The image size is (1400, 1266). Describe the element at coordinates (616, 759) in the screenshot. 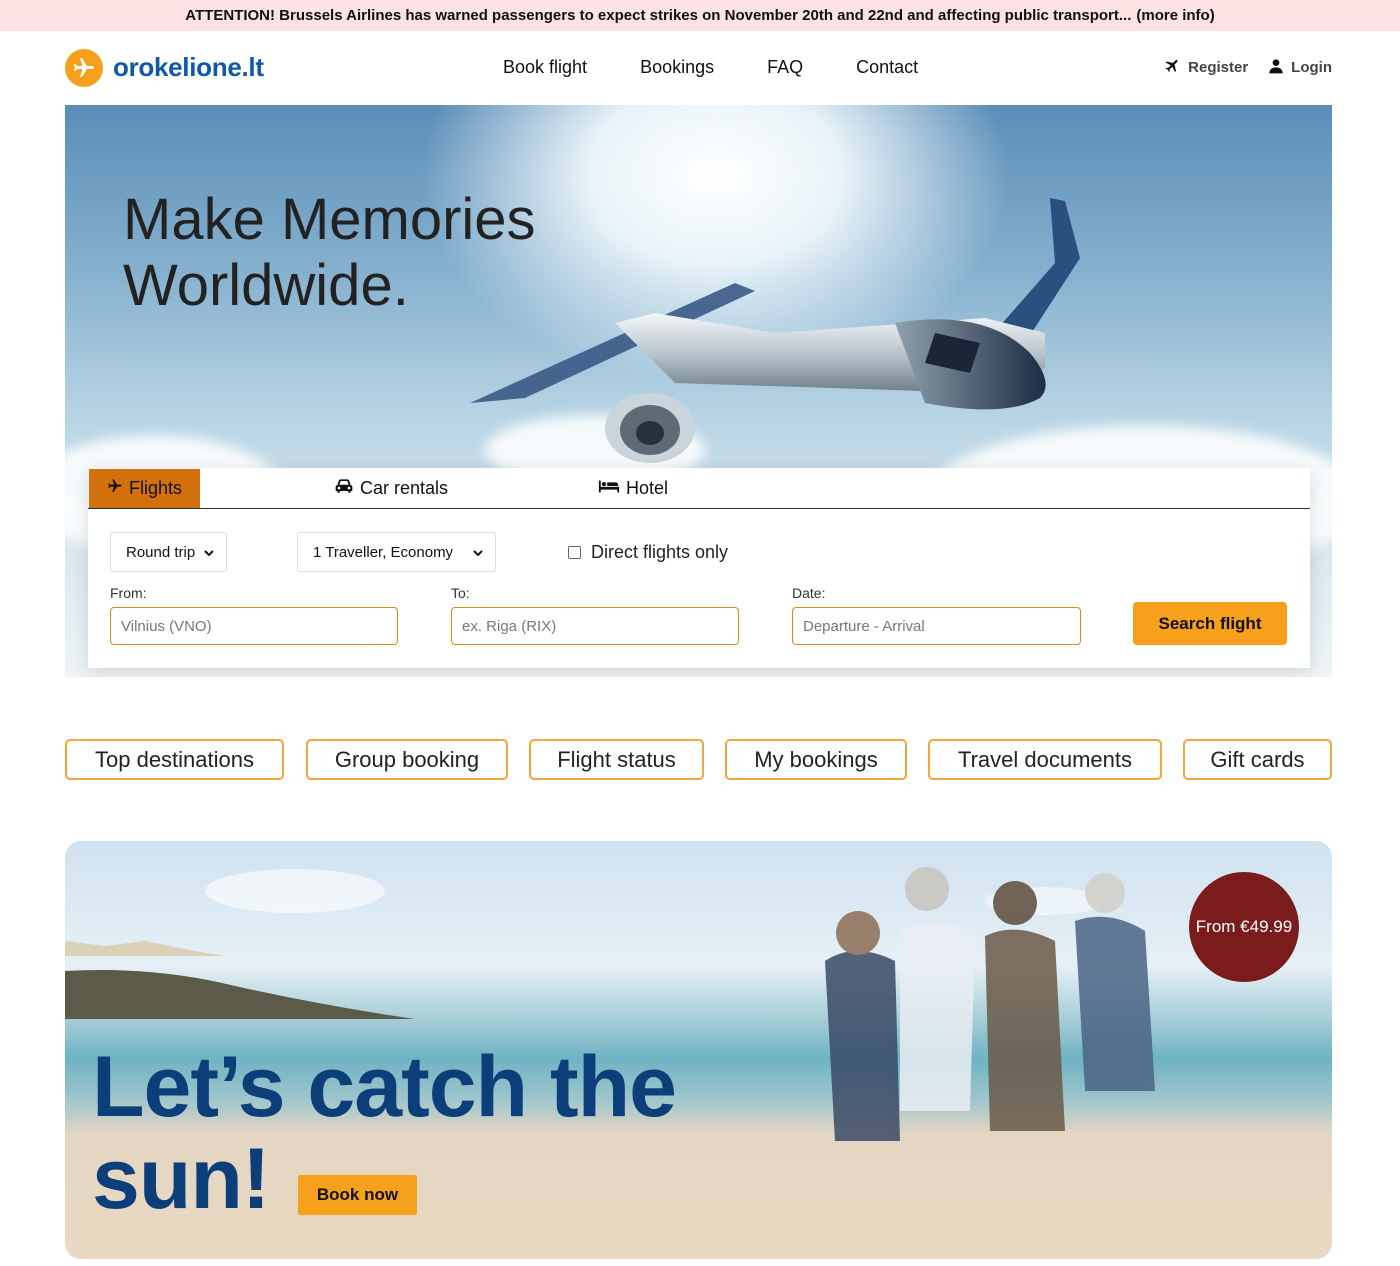

I see `quick-link-flight-status: Flight status` at that location.